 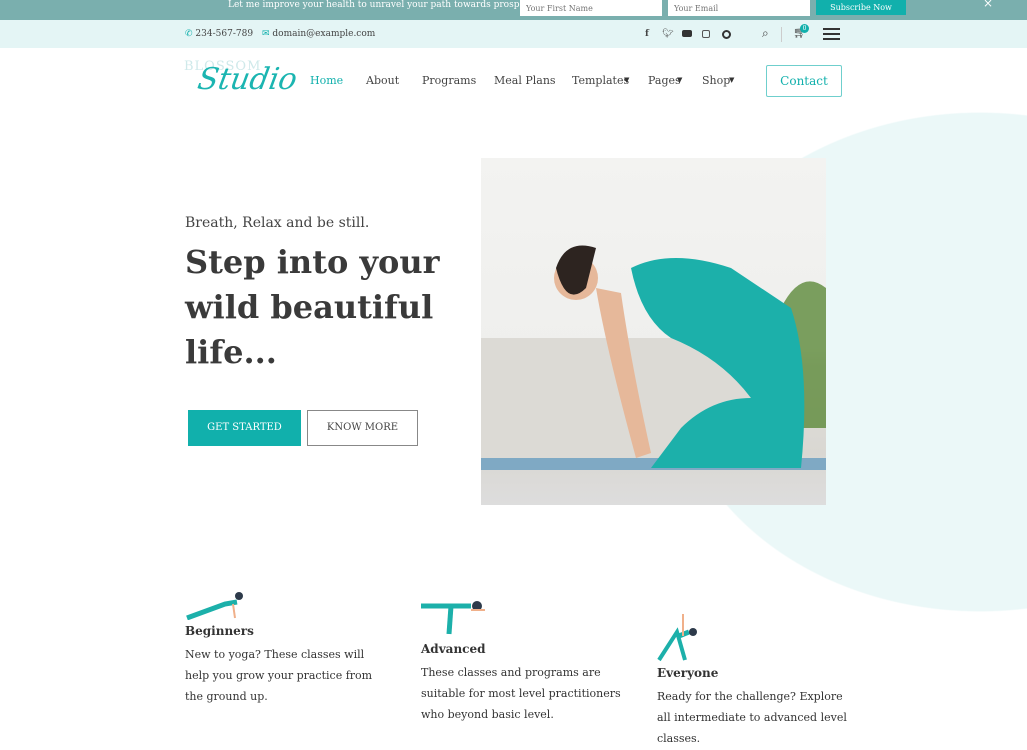 What do you see at coordinates (449, 80) in the screenshot?
I see `nav-programs: Programs` at bounding box center [449, 80].